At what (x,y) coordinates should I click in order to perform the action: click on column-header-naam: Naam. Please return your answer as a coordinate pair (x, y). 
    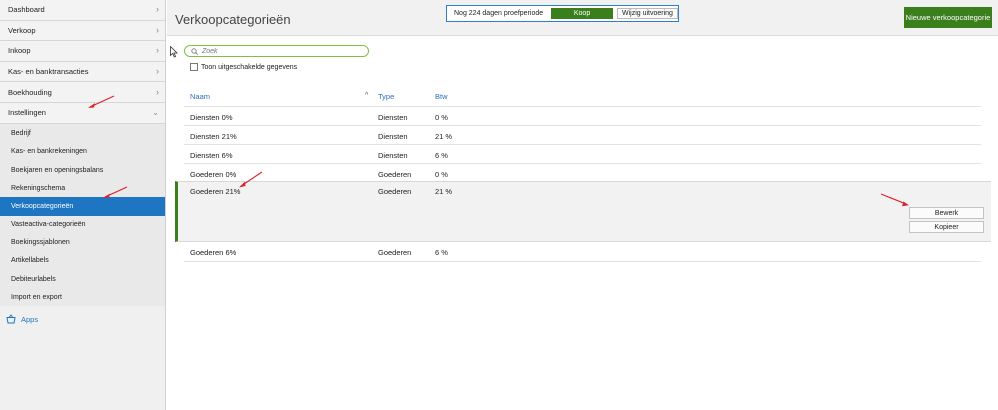
    Looking at the image, I should click on (200, 96).